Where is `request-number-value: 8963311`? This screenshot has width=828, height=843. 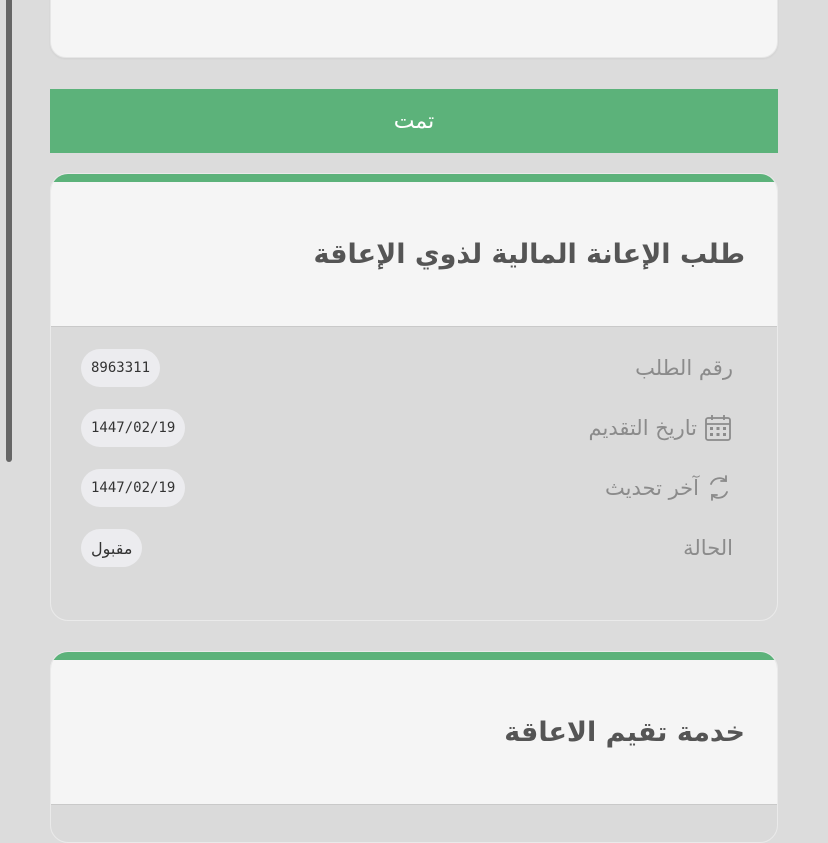 request-number-value: 8963311 is located at coordinates (121, 368).